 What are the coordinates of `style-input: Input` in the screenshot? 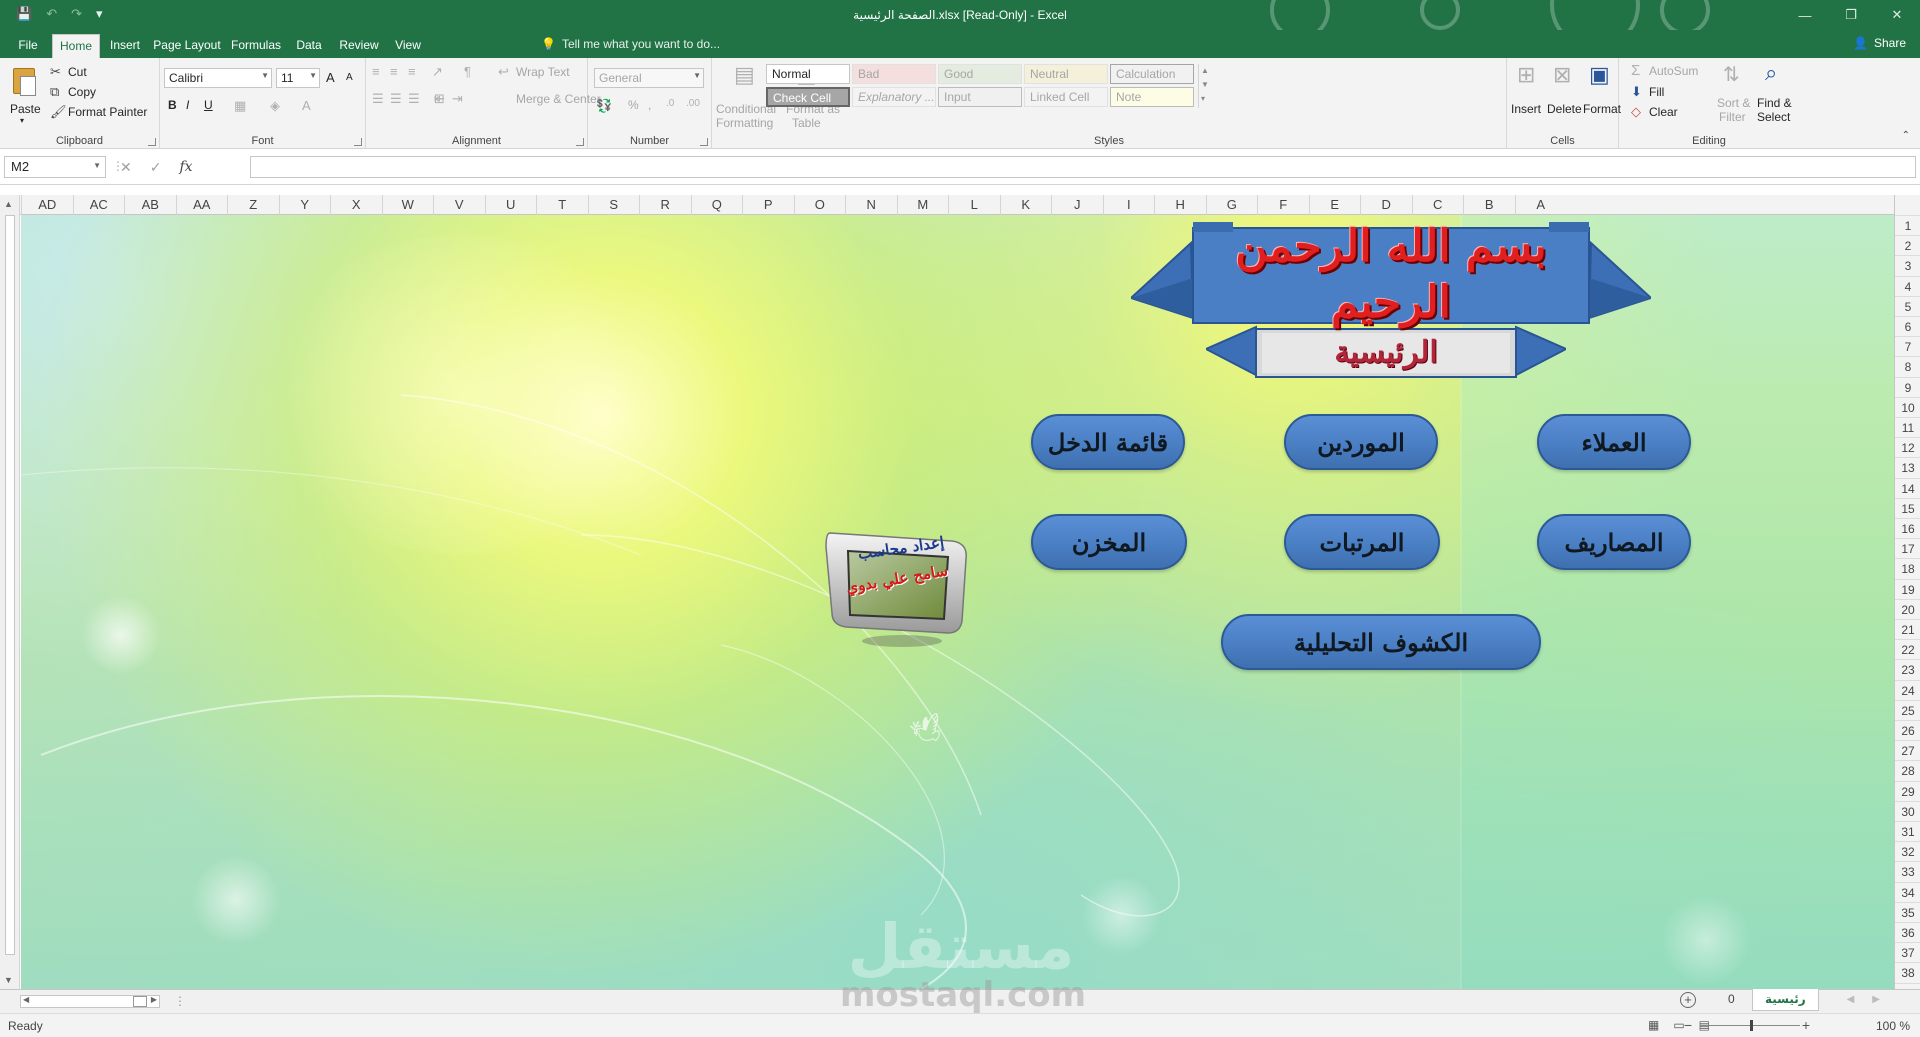 It's located at (980, 97).